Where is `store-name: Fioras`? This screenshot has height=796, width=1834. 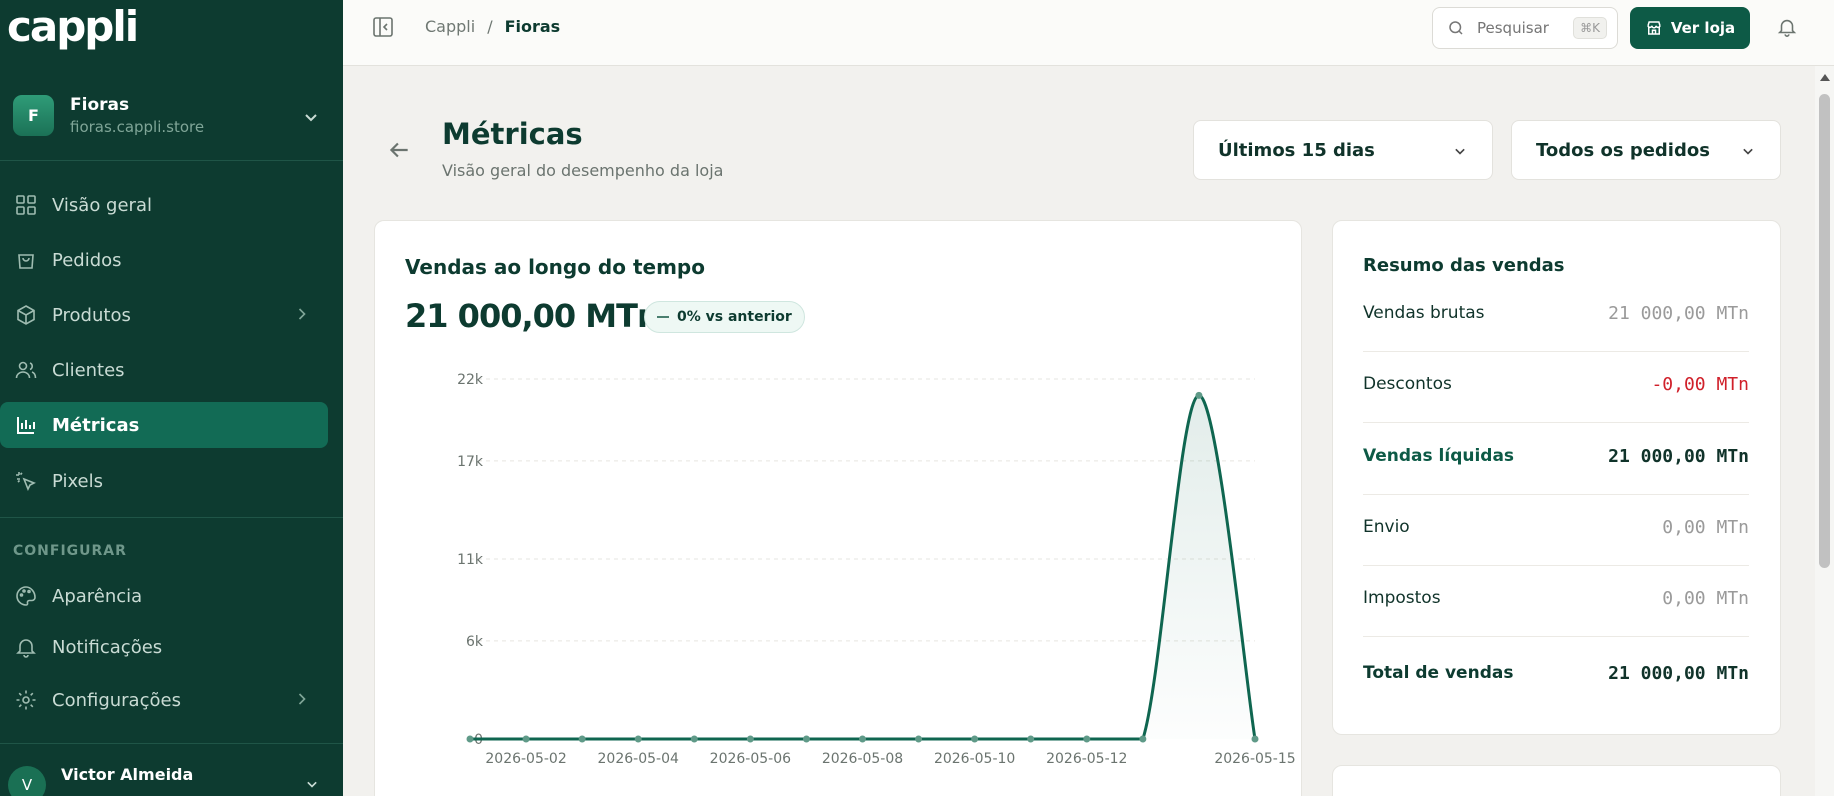
store-name: Fioras is located at coordinates (100, 105).